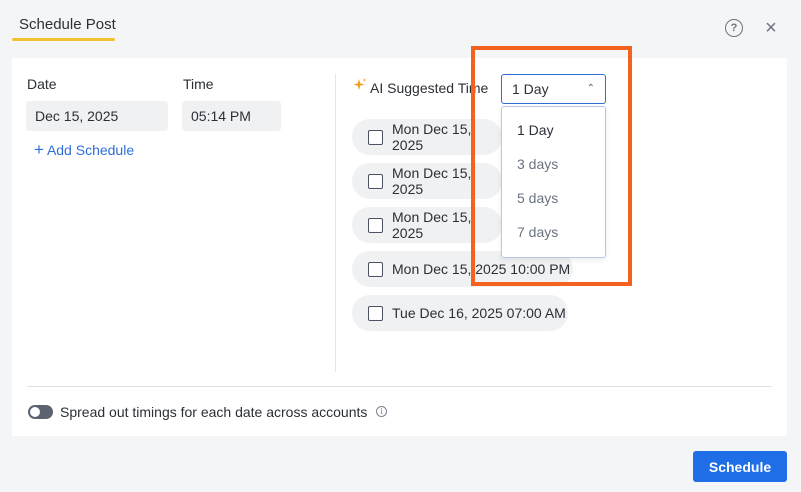  What do you see at coordinates (381, 411) in the screenshot?
I see `info-icon: i` at bounding box center [381, 411].